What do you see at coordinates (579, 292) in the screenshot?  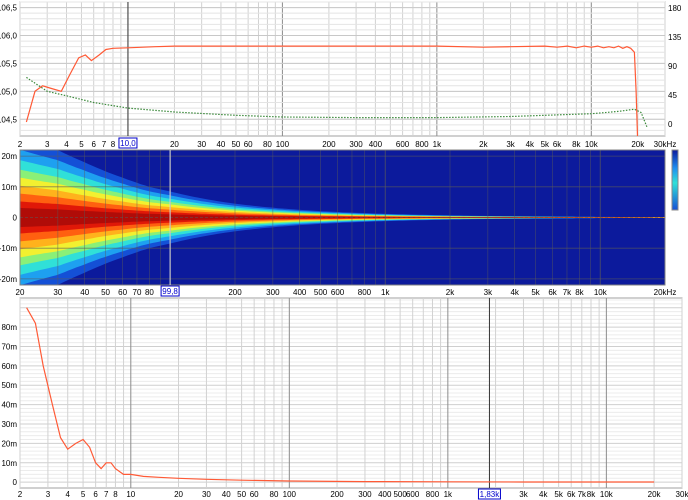 I see `heatmap-x-tick-label: 8k` at bounding box center [579, 292].